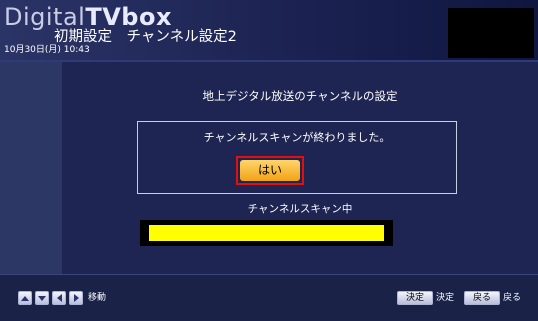 This screenshot has height=321, width=538. What do you see at coordinates (59, 298) in the screenshot?
I see `left-arrow-icon` at bounding box center [59, 298].